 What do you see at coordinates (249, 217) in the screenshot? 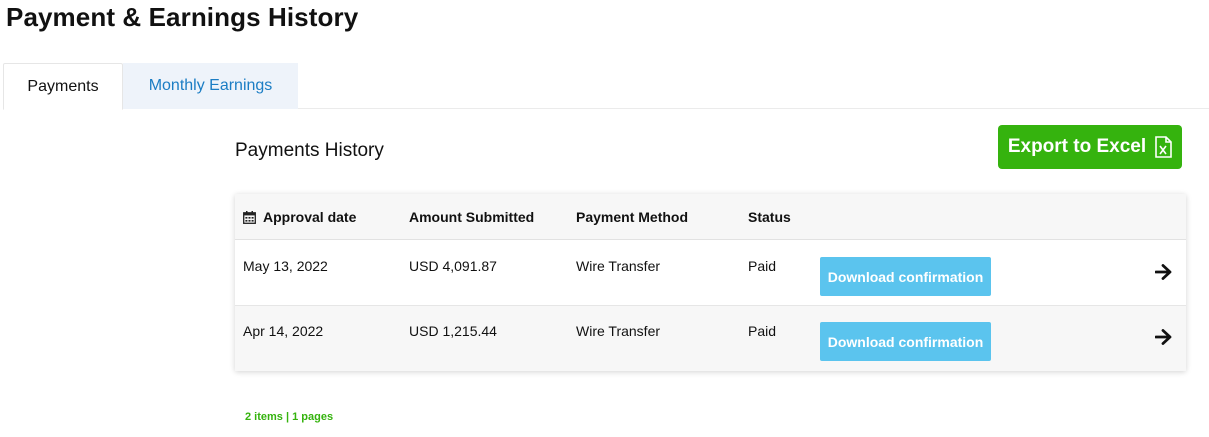
I see `calendar-icon` at bounding box center [249, 217].